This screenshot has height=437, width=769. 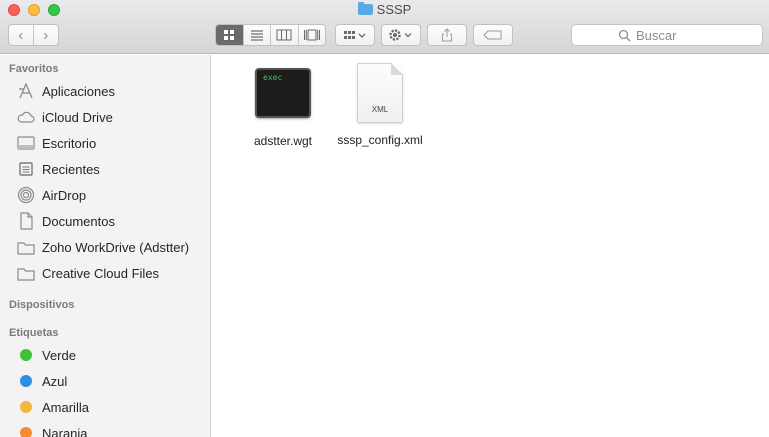 I want to click on view-mode-group, so click(x=270, y=35).